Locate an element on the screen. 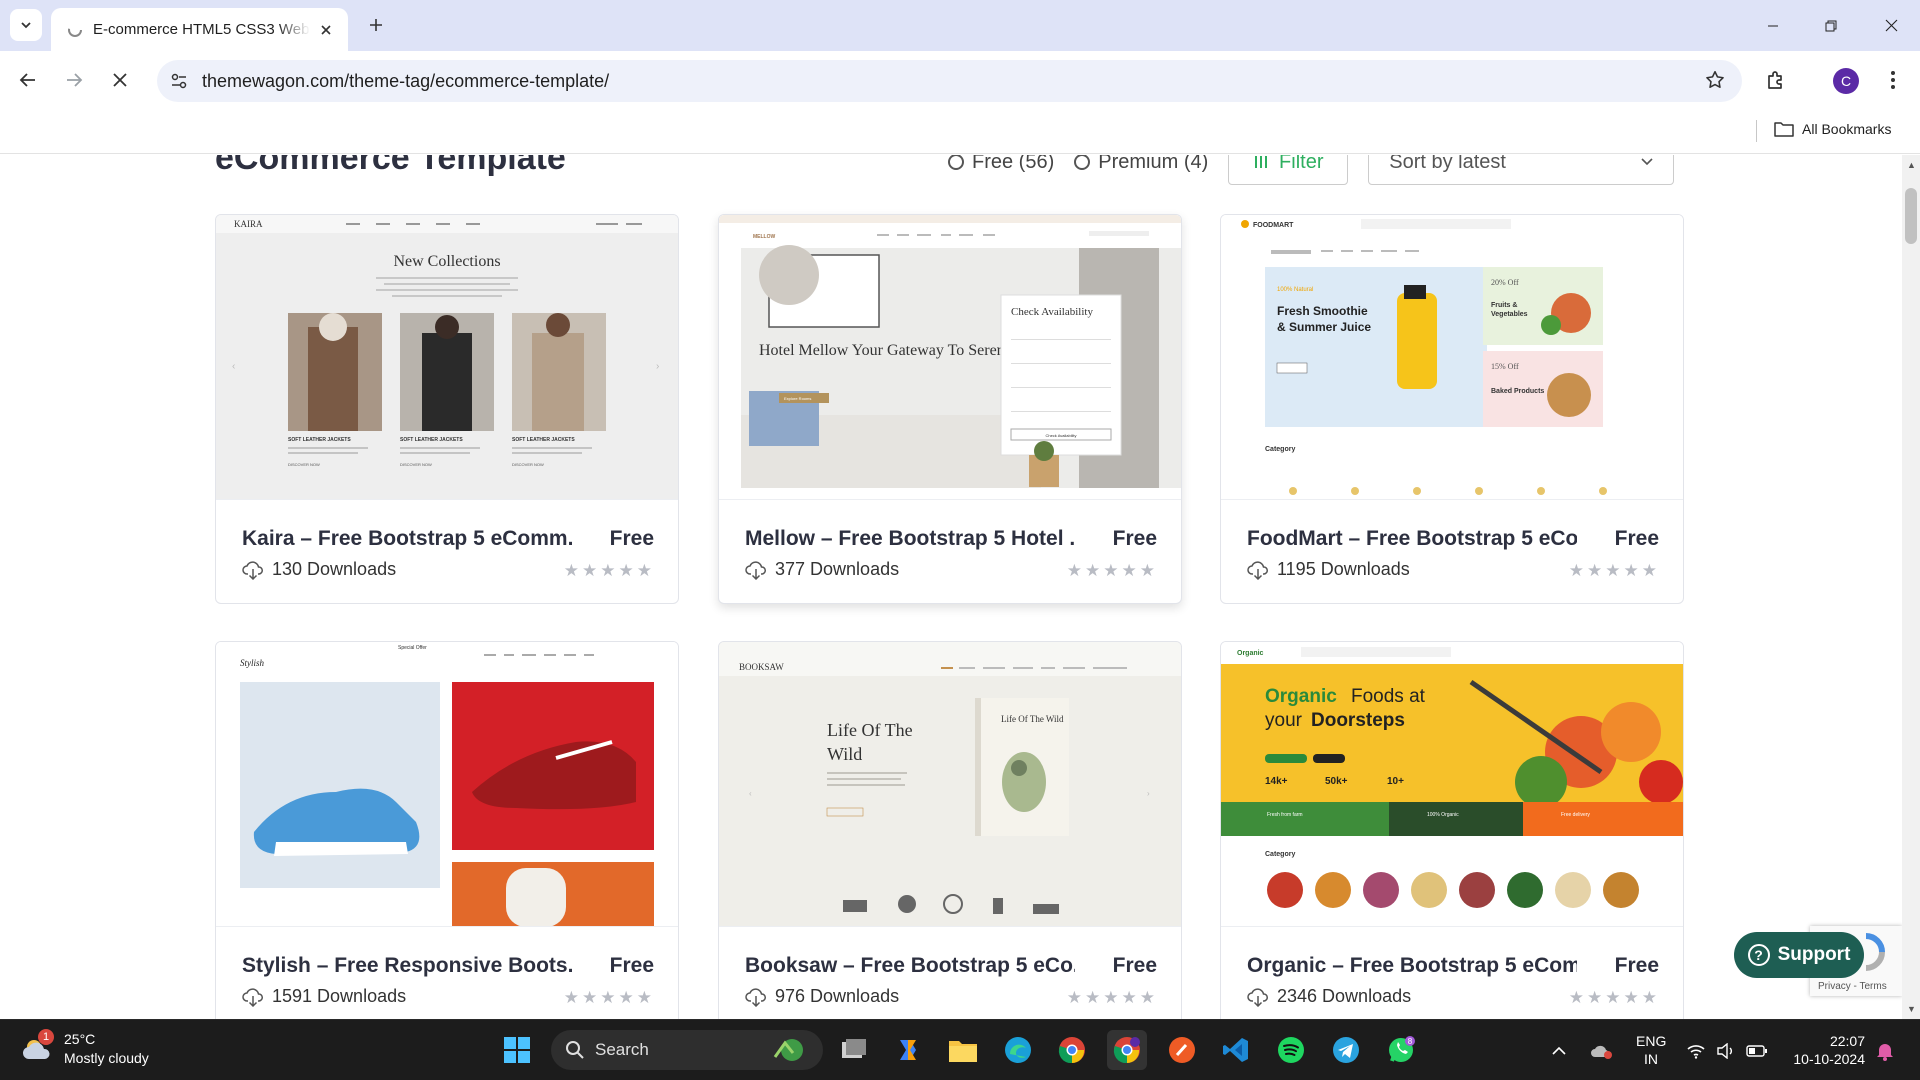 This screenshot has width=1920, height=1080. template-thumbnail: Special Offer Stylish is located at coordinates (447, 784).